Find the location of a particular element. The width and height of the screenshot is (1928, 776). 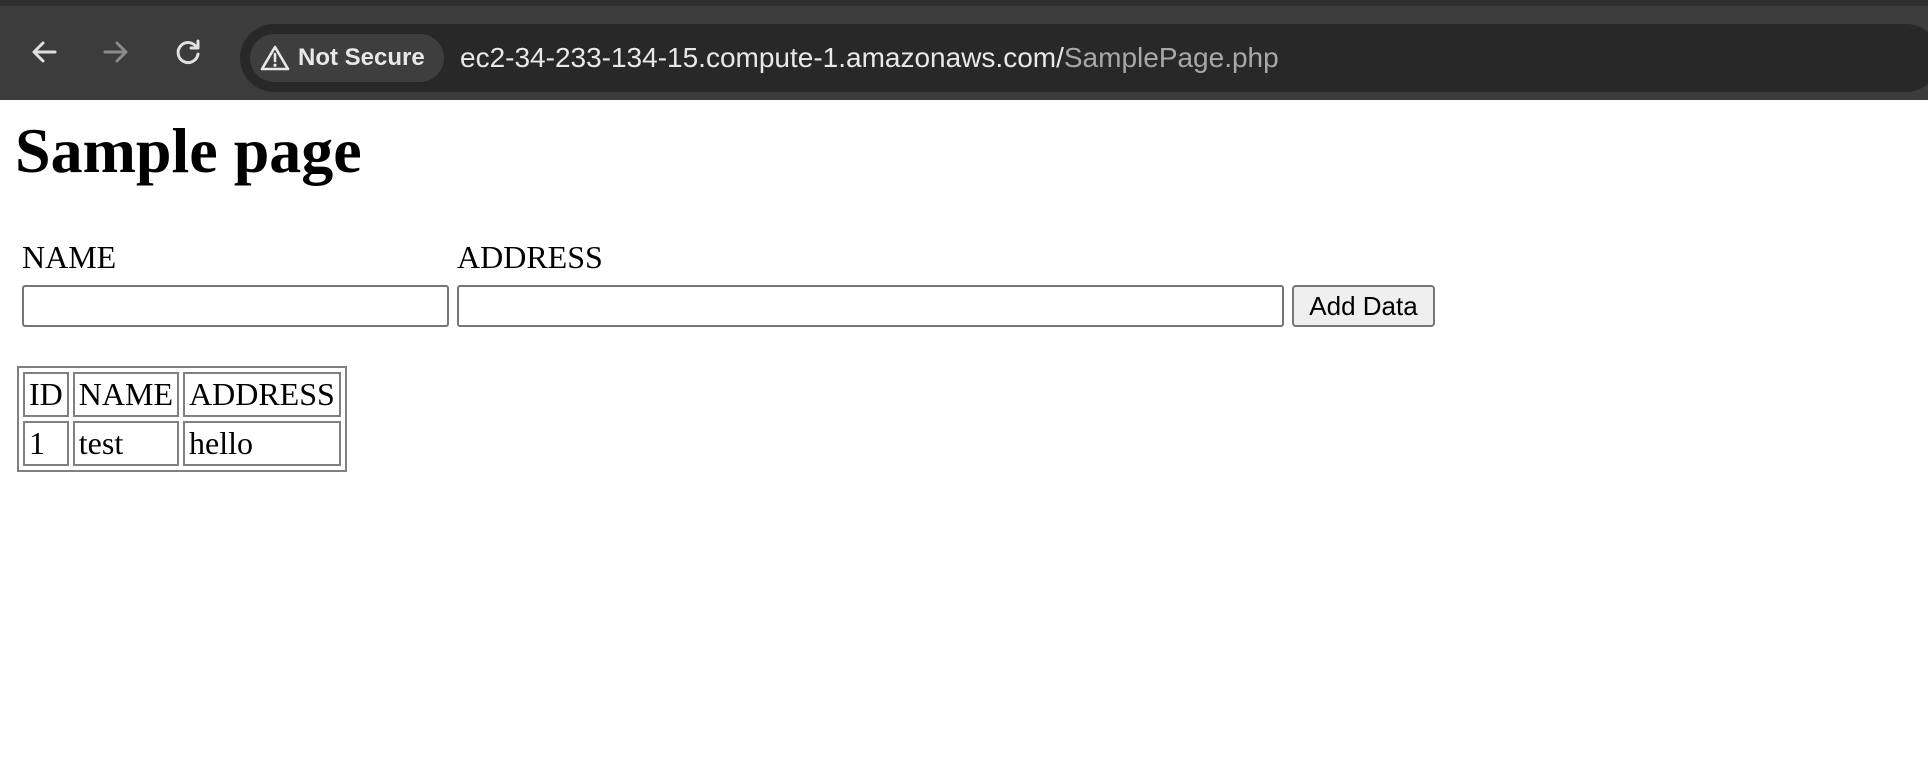

security-indicator: Not Secure is located at coordinates (347, 58).